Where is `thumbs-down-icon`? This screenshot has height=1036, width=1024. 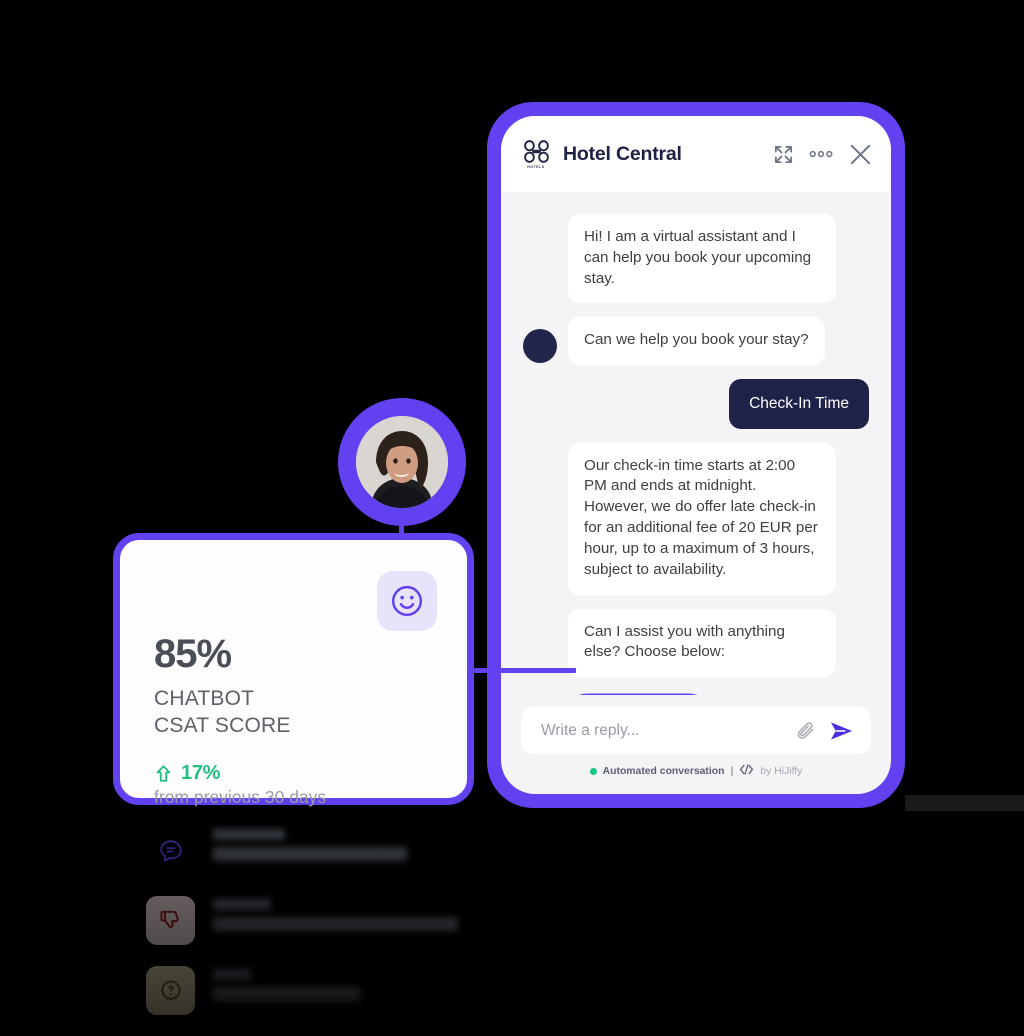
thumbs-down-icon is located at coordinates (169, 919).